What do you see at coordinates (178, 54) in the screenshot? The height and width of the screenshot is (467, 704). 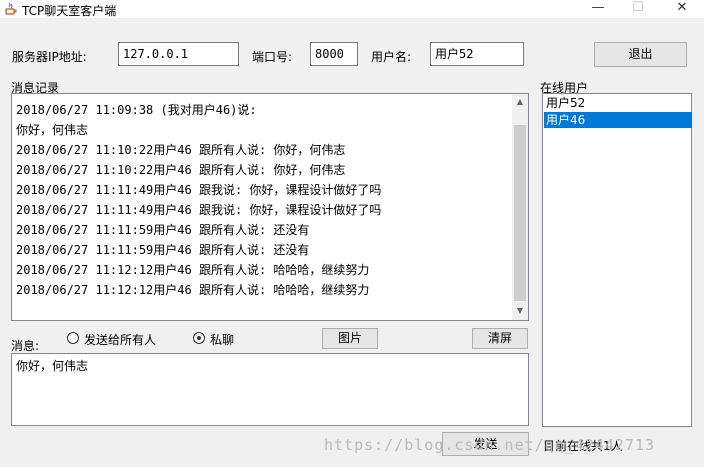 I see `server-ip-field: 127.0.0.1` at bounding box center [178, 54].